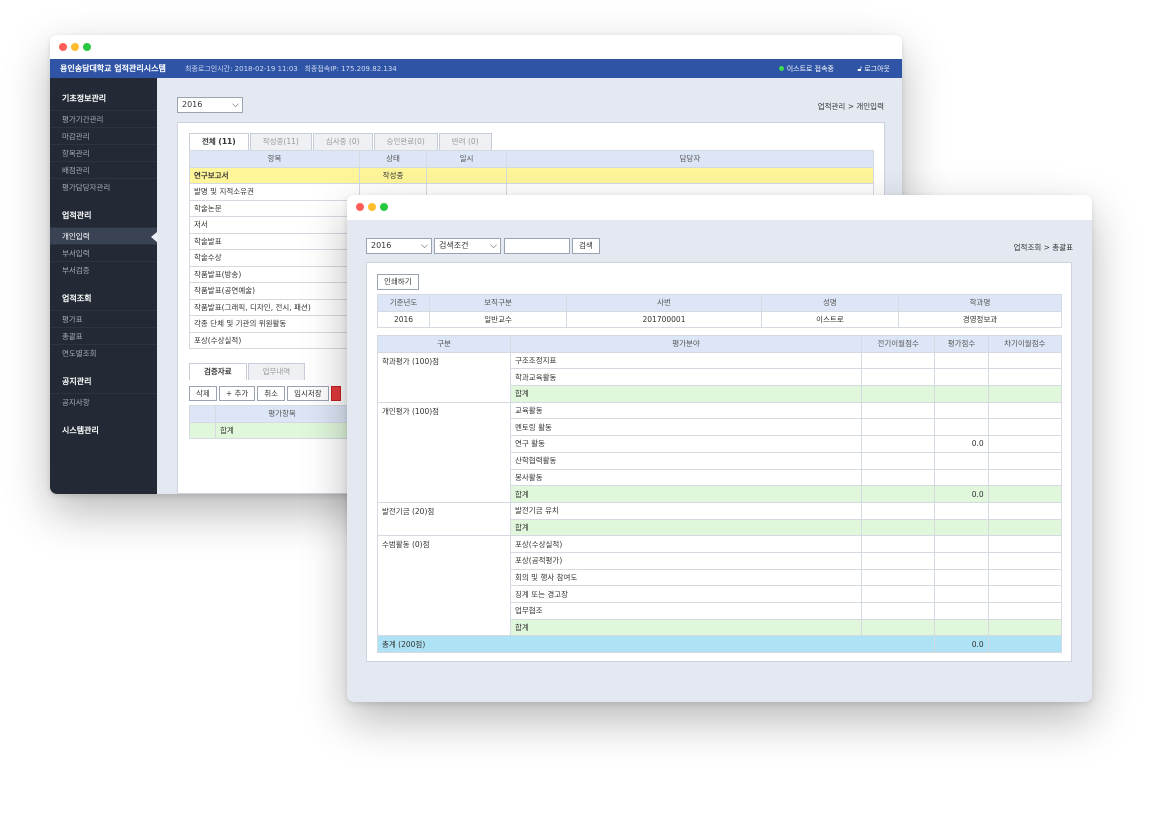 This screenshot has width=1163, height=815. What do you see at coordinates (276, 371) in the screenshot?
I see `tab-work-history: 업무내역` at bounding box center [276, 371].